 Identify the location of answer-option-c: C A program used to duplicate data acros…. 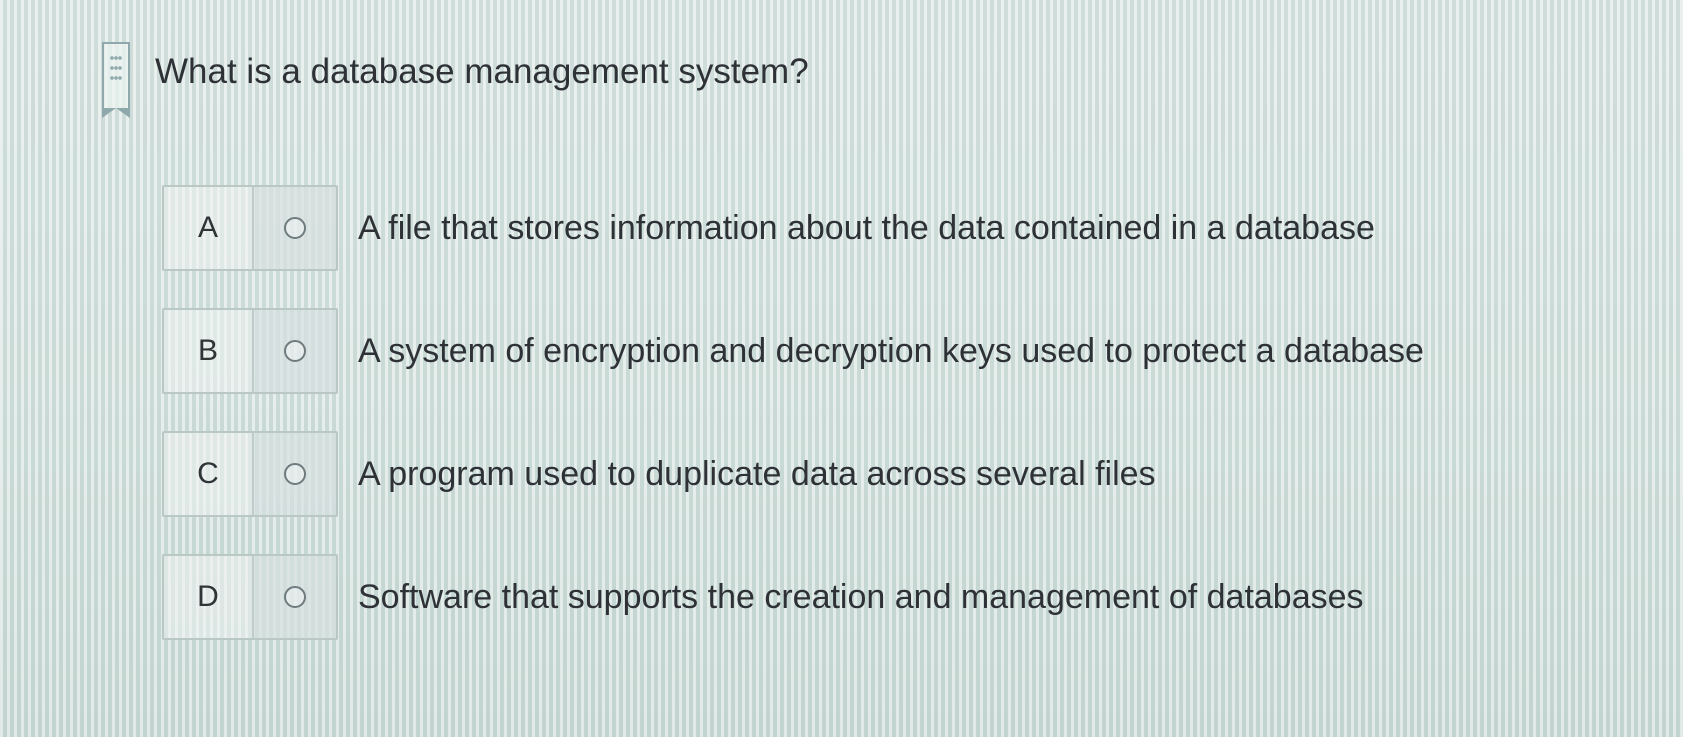
(659, 474).